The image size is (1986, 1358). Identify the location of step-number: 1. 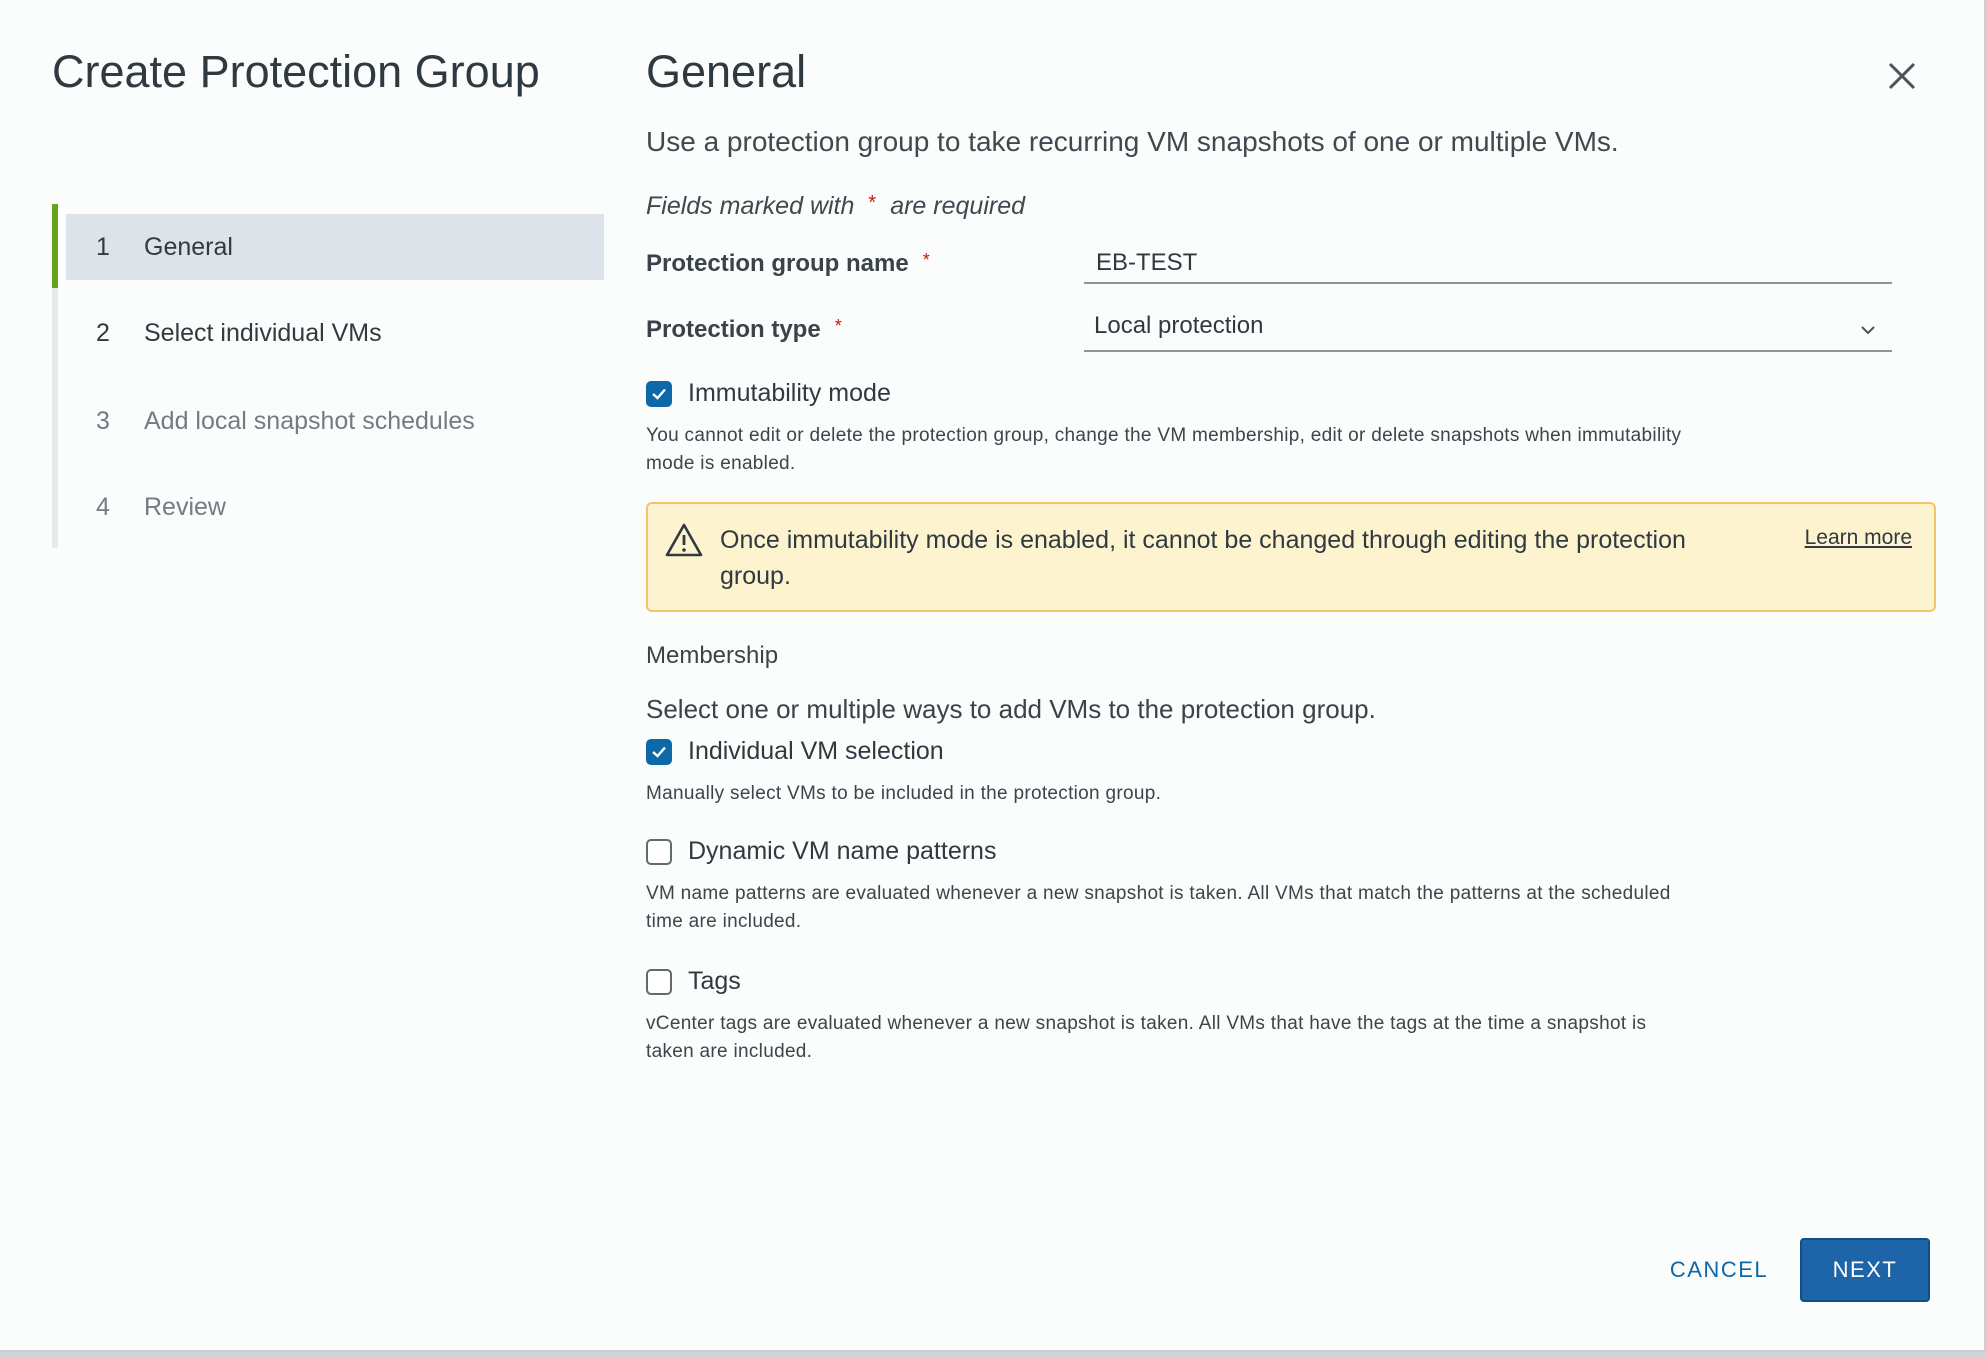
(103, 246).